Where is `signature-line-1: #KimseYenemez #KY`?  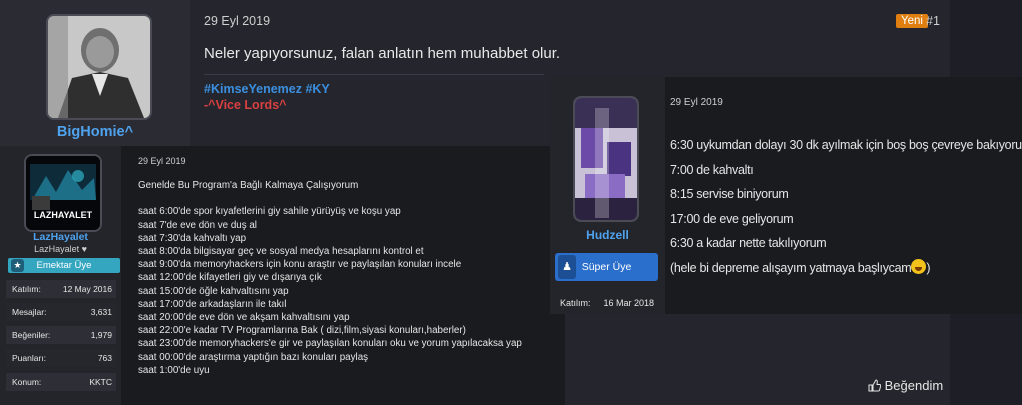 signature-line-1: #KimseYenemez #KY is located at coordinates (267, 89).